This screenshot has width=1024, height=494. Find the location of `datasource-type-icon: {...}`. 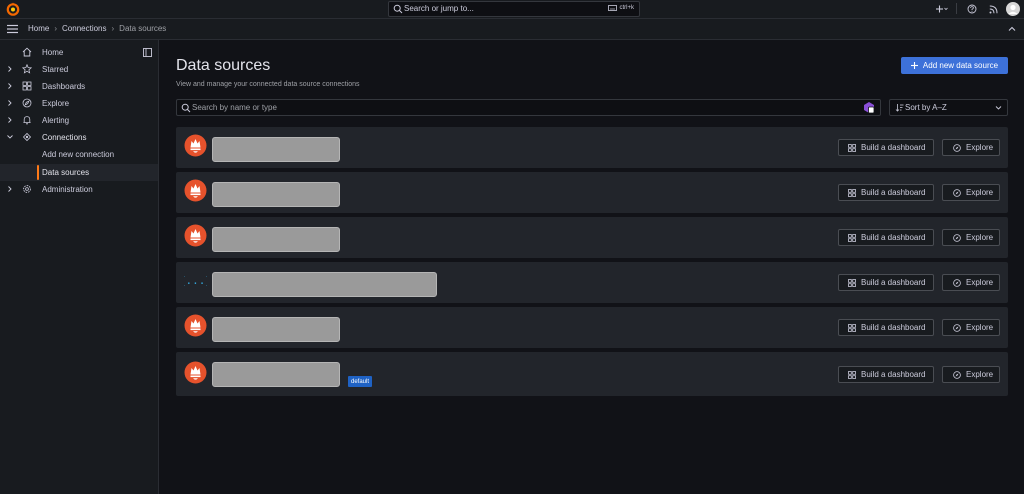

datasource-type-icon: {...} is located at coordinates (195, 280).